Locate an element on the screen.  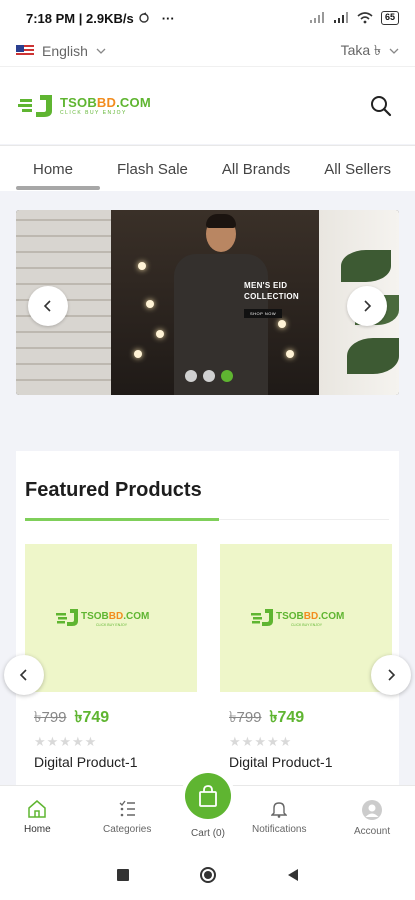
bottom-nav-label: Home is located at coordinates (37, 829).